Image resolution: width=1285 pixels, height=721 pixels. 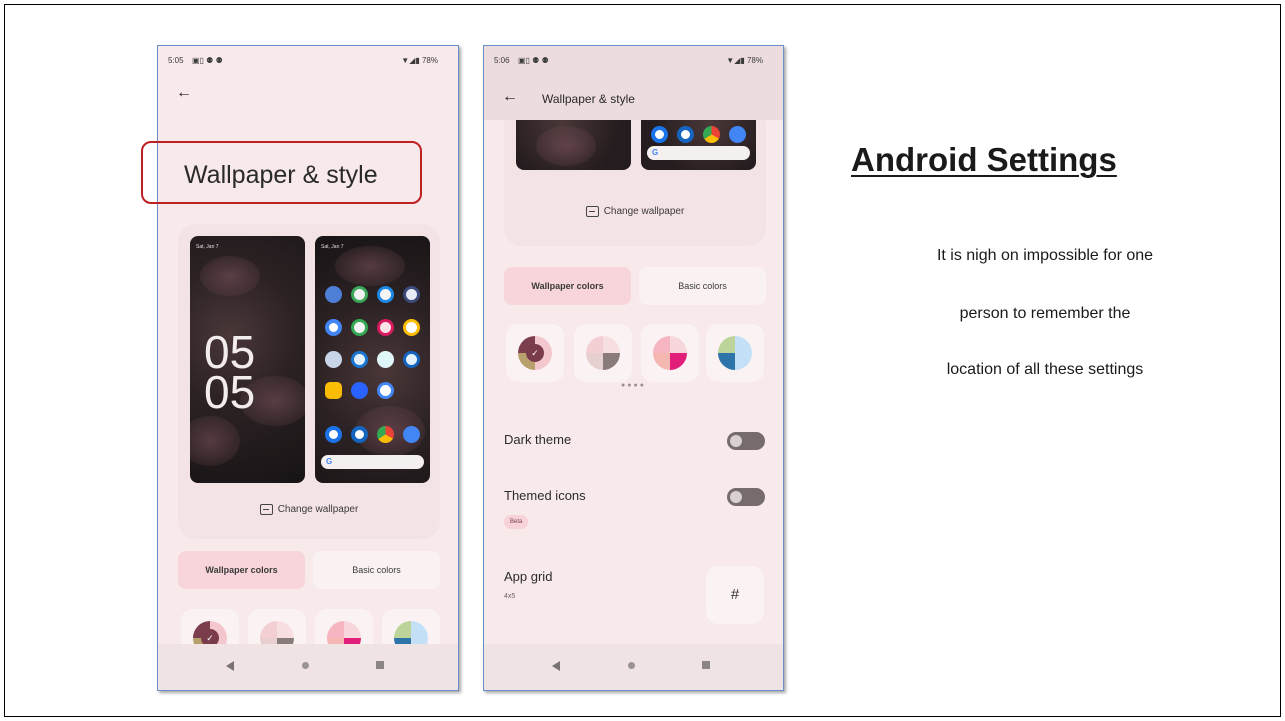 I want to click on lock-screen-preview: Sat, Jan 7 05 05, so click(x=247, y=359).